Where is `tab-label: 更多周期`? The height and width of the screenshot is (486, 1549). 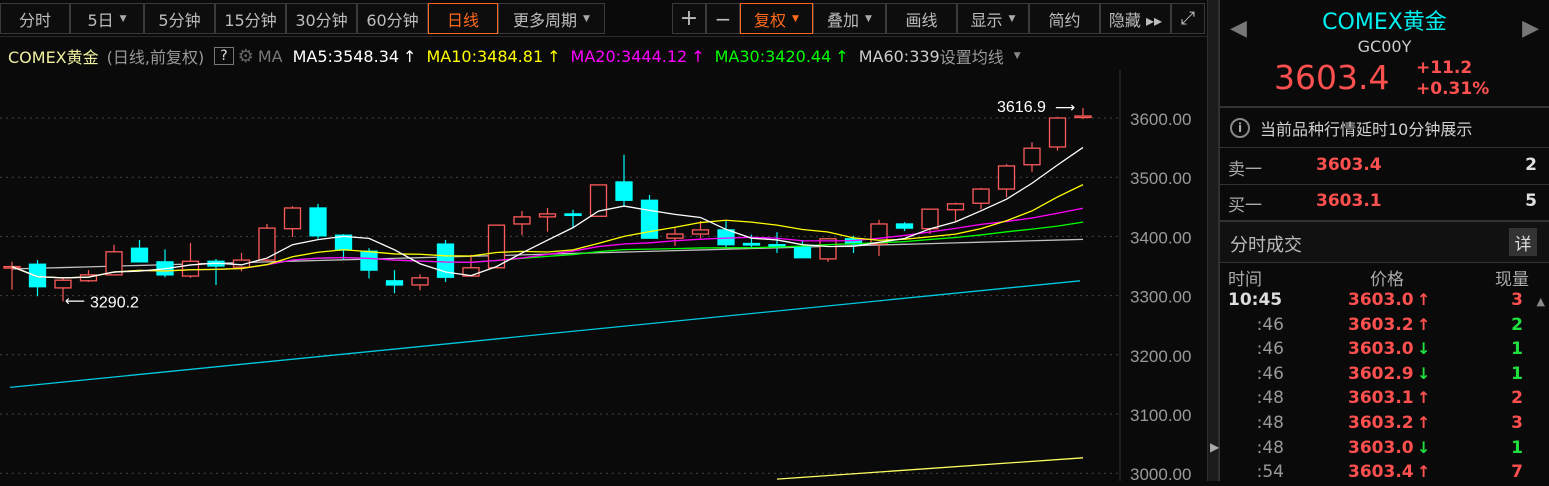 tab-label: 更多周期 is located at coordinates (545, 20).